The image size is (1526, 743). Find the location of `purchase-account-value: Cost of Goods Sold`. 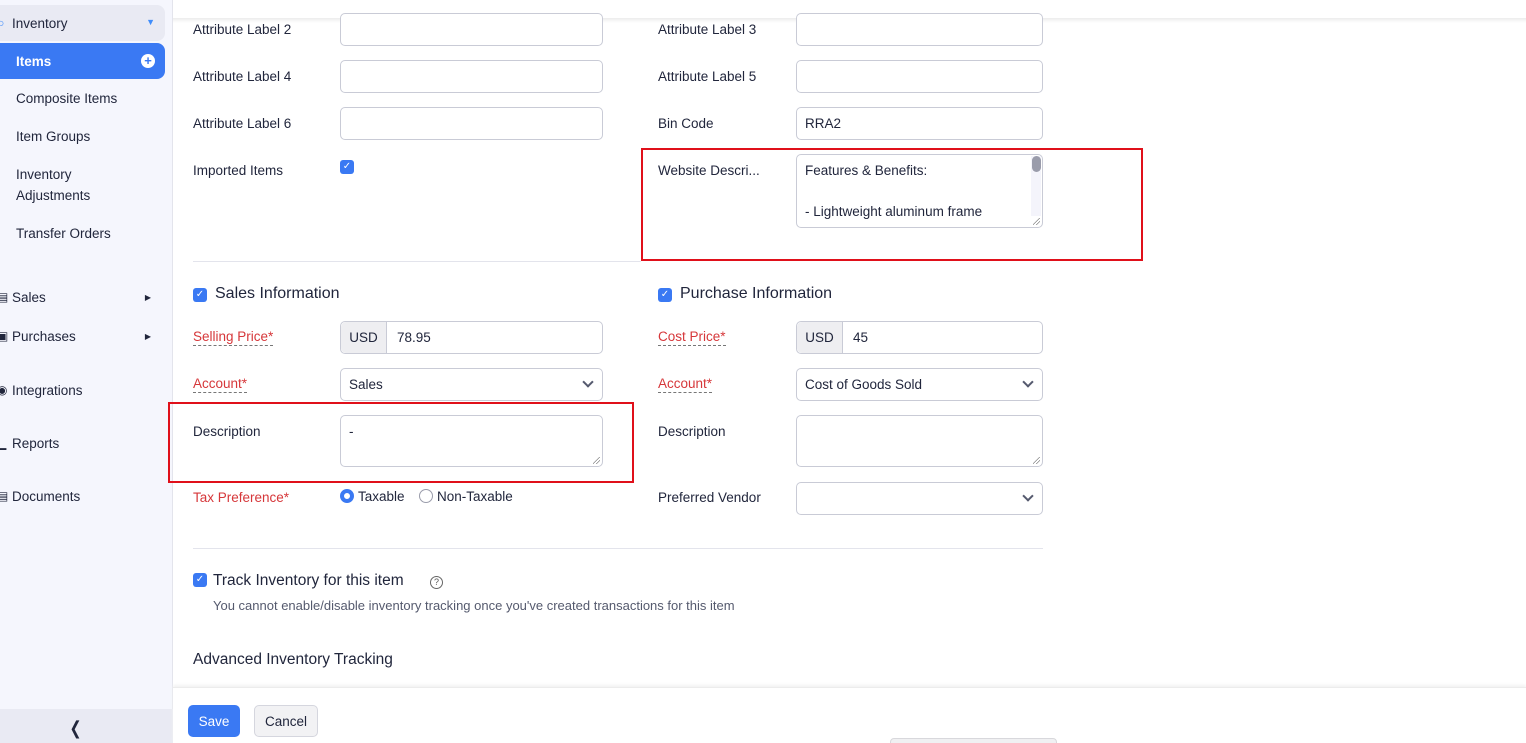

purchase-account-value: Cost of Goods Sold is located at coordinates (864, 384).